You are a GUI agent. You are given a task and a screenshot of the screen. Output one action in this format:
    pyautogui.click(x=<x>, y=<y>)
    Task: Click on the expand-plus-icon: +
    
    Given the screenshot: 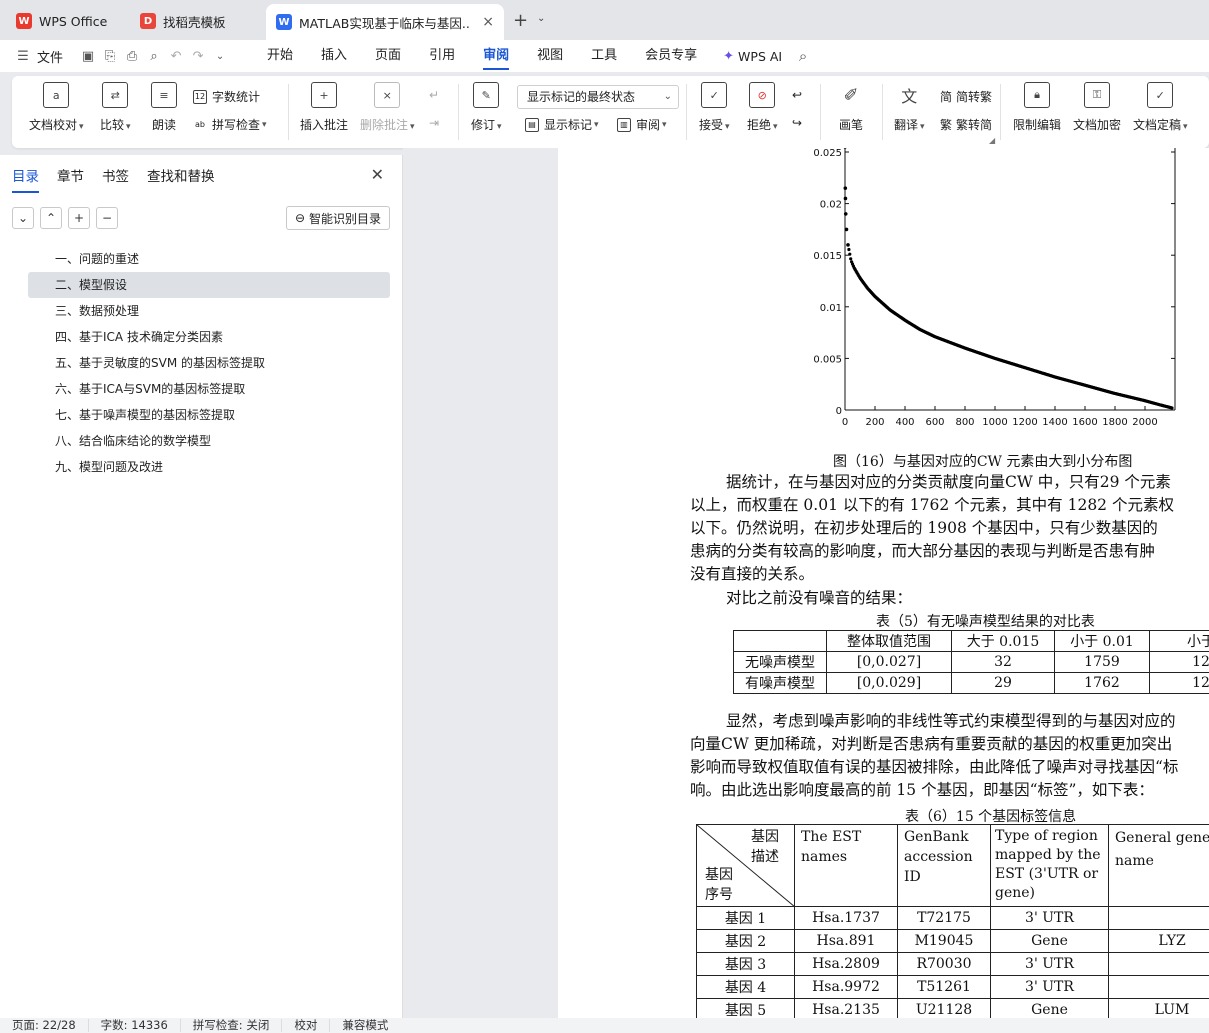 What is the action you would take?
    pyautogui.click(x=79, y=218)
    